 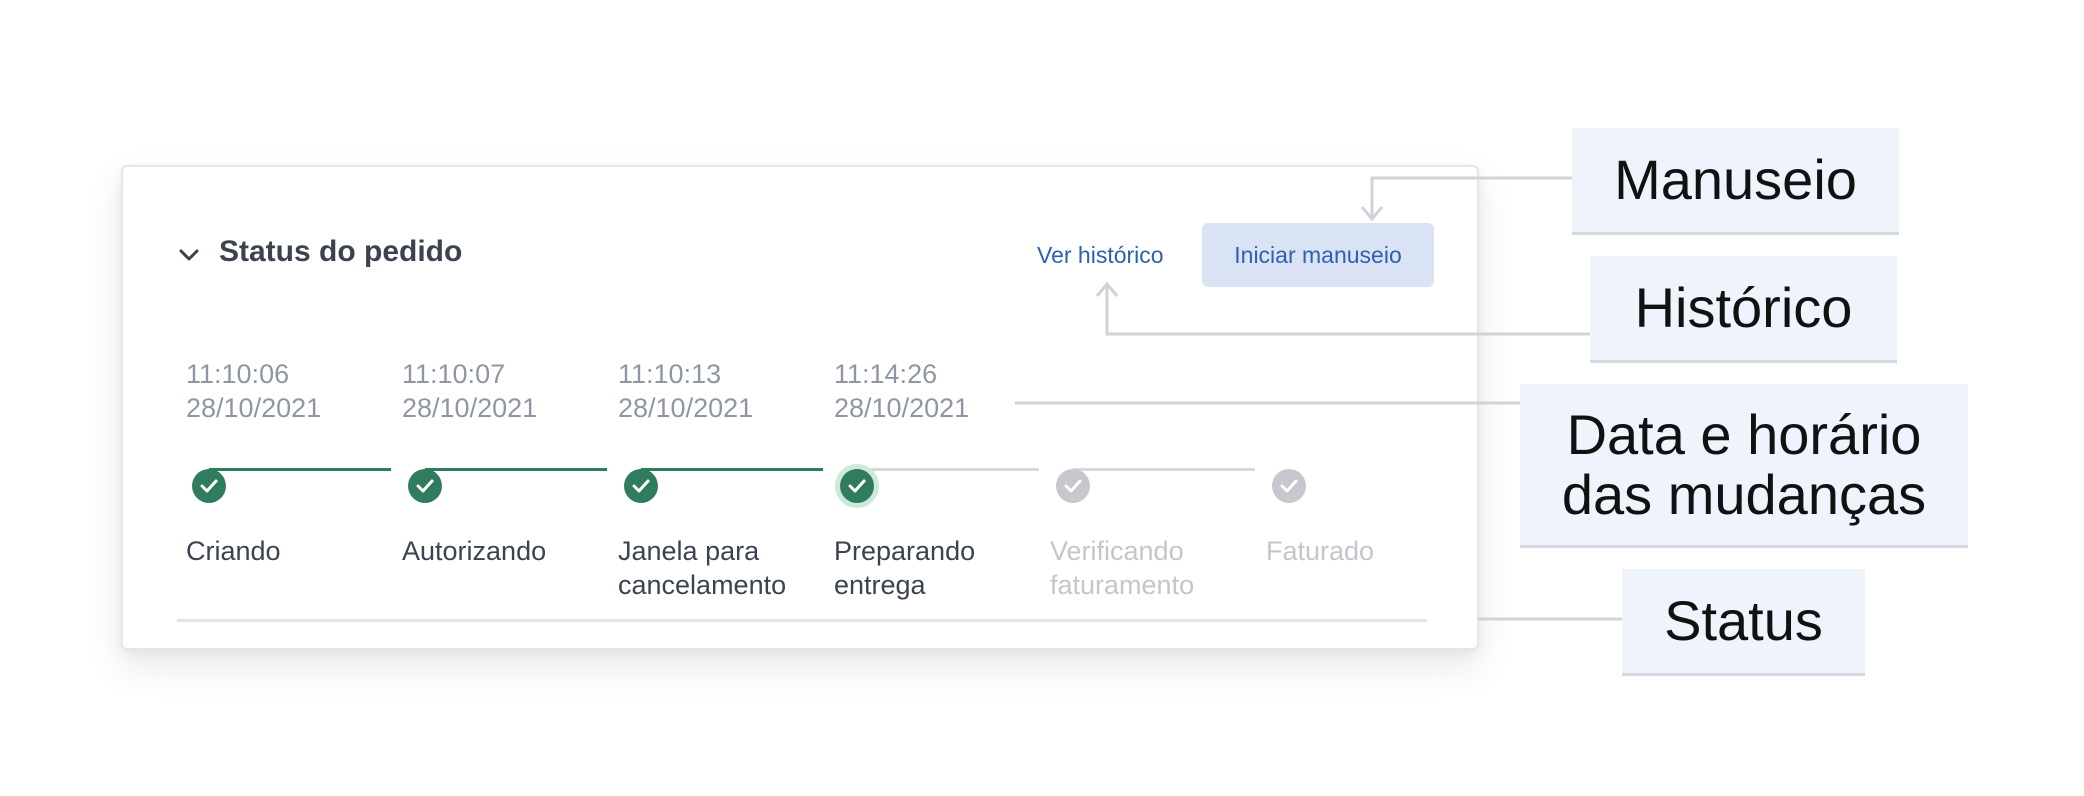 I want to click on step-time: 11:10:07, so click(x=454, y=374).